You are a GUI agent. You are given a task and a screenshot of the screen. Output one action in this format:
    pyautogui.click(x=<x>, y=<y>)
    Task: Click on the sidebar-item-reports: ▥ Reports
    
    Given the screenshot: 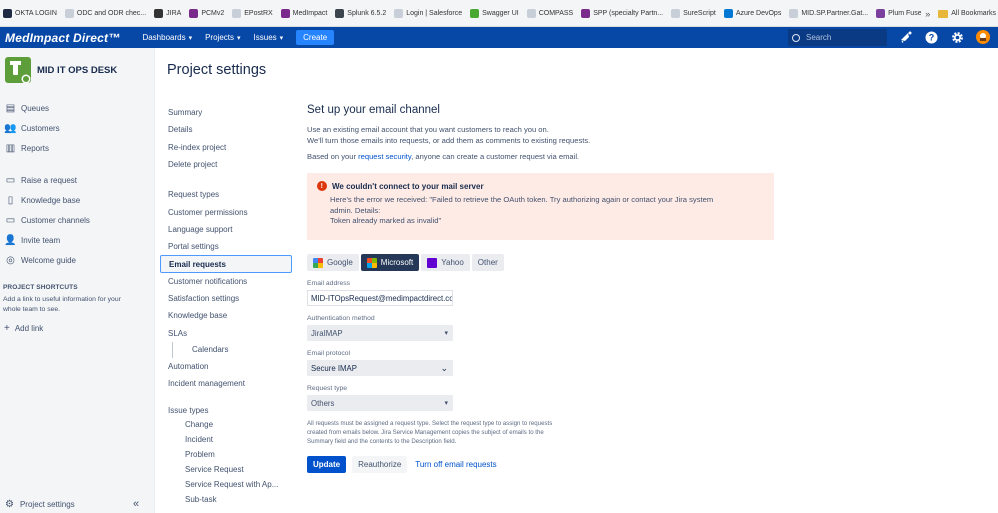 What is the action you would take?
    pyautogui.click(x=77, y=148)
    